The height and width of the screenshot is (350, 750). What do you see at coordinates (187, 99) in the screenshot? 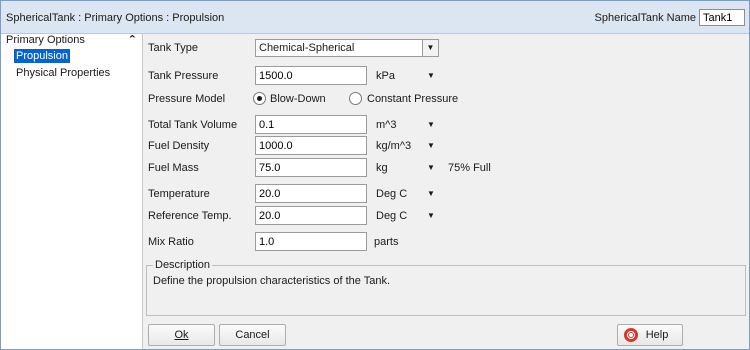
I see `pressure-model-label: Pressure Model` at bounding box center [187, 99].